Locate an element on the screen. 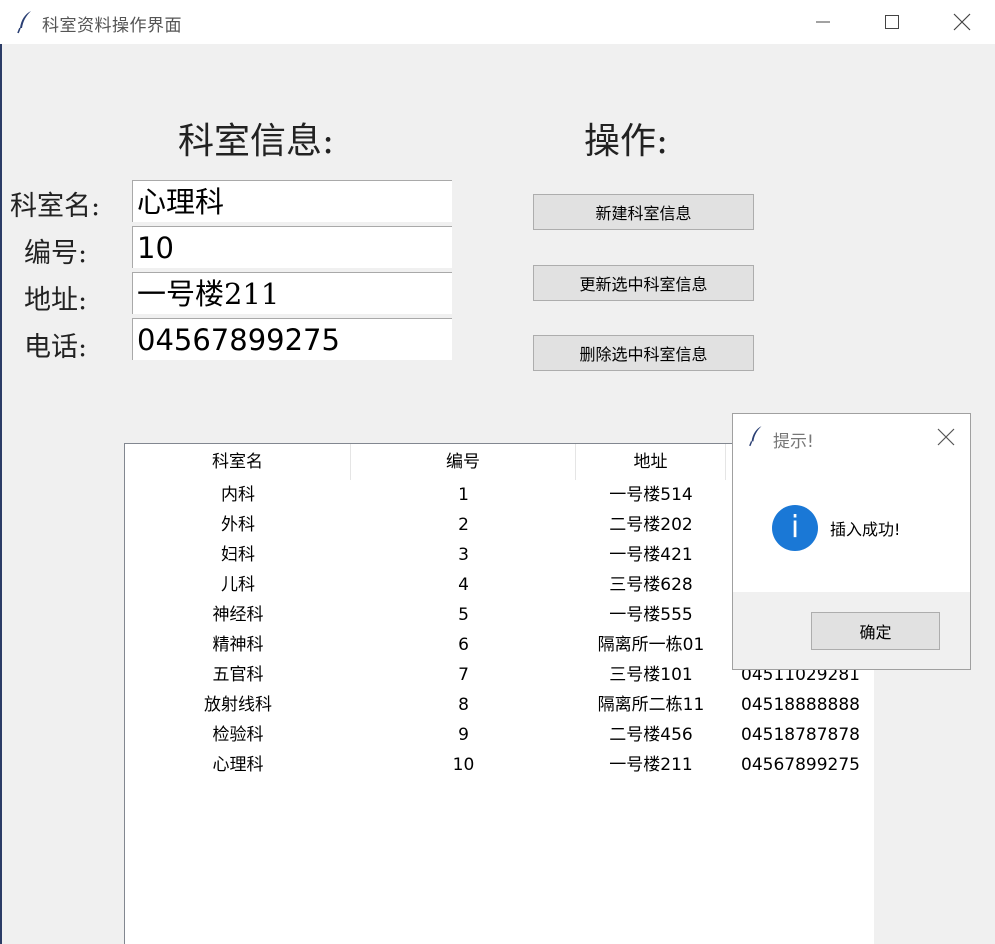 This screenshot has height=944, width=995. window-title: 科室资料操作界面 is located at coordinates (112, 26).